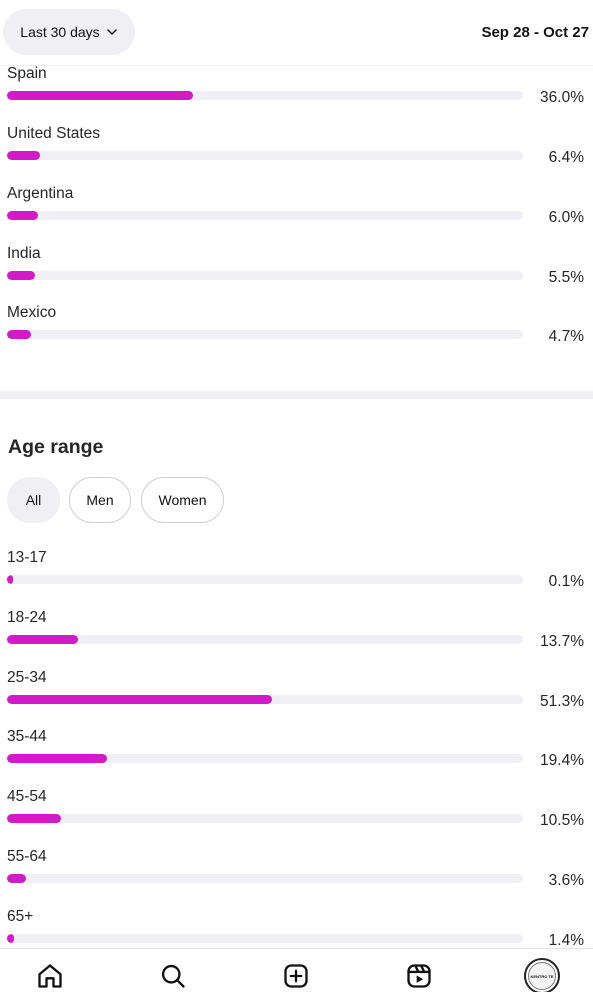 This screenshot has width=593, height=992. I want to click on avatar-text: KENTRO TE, so click(542, 976).